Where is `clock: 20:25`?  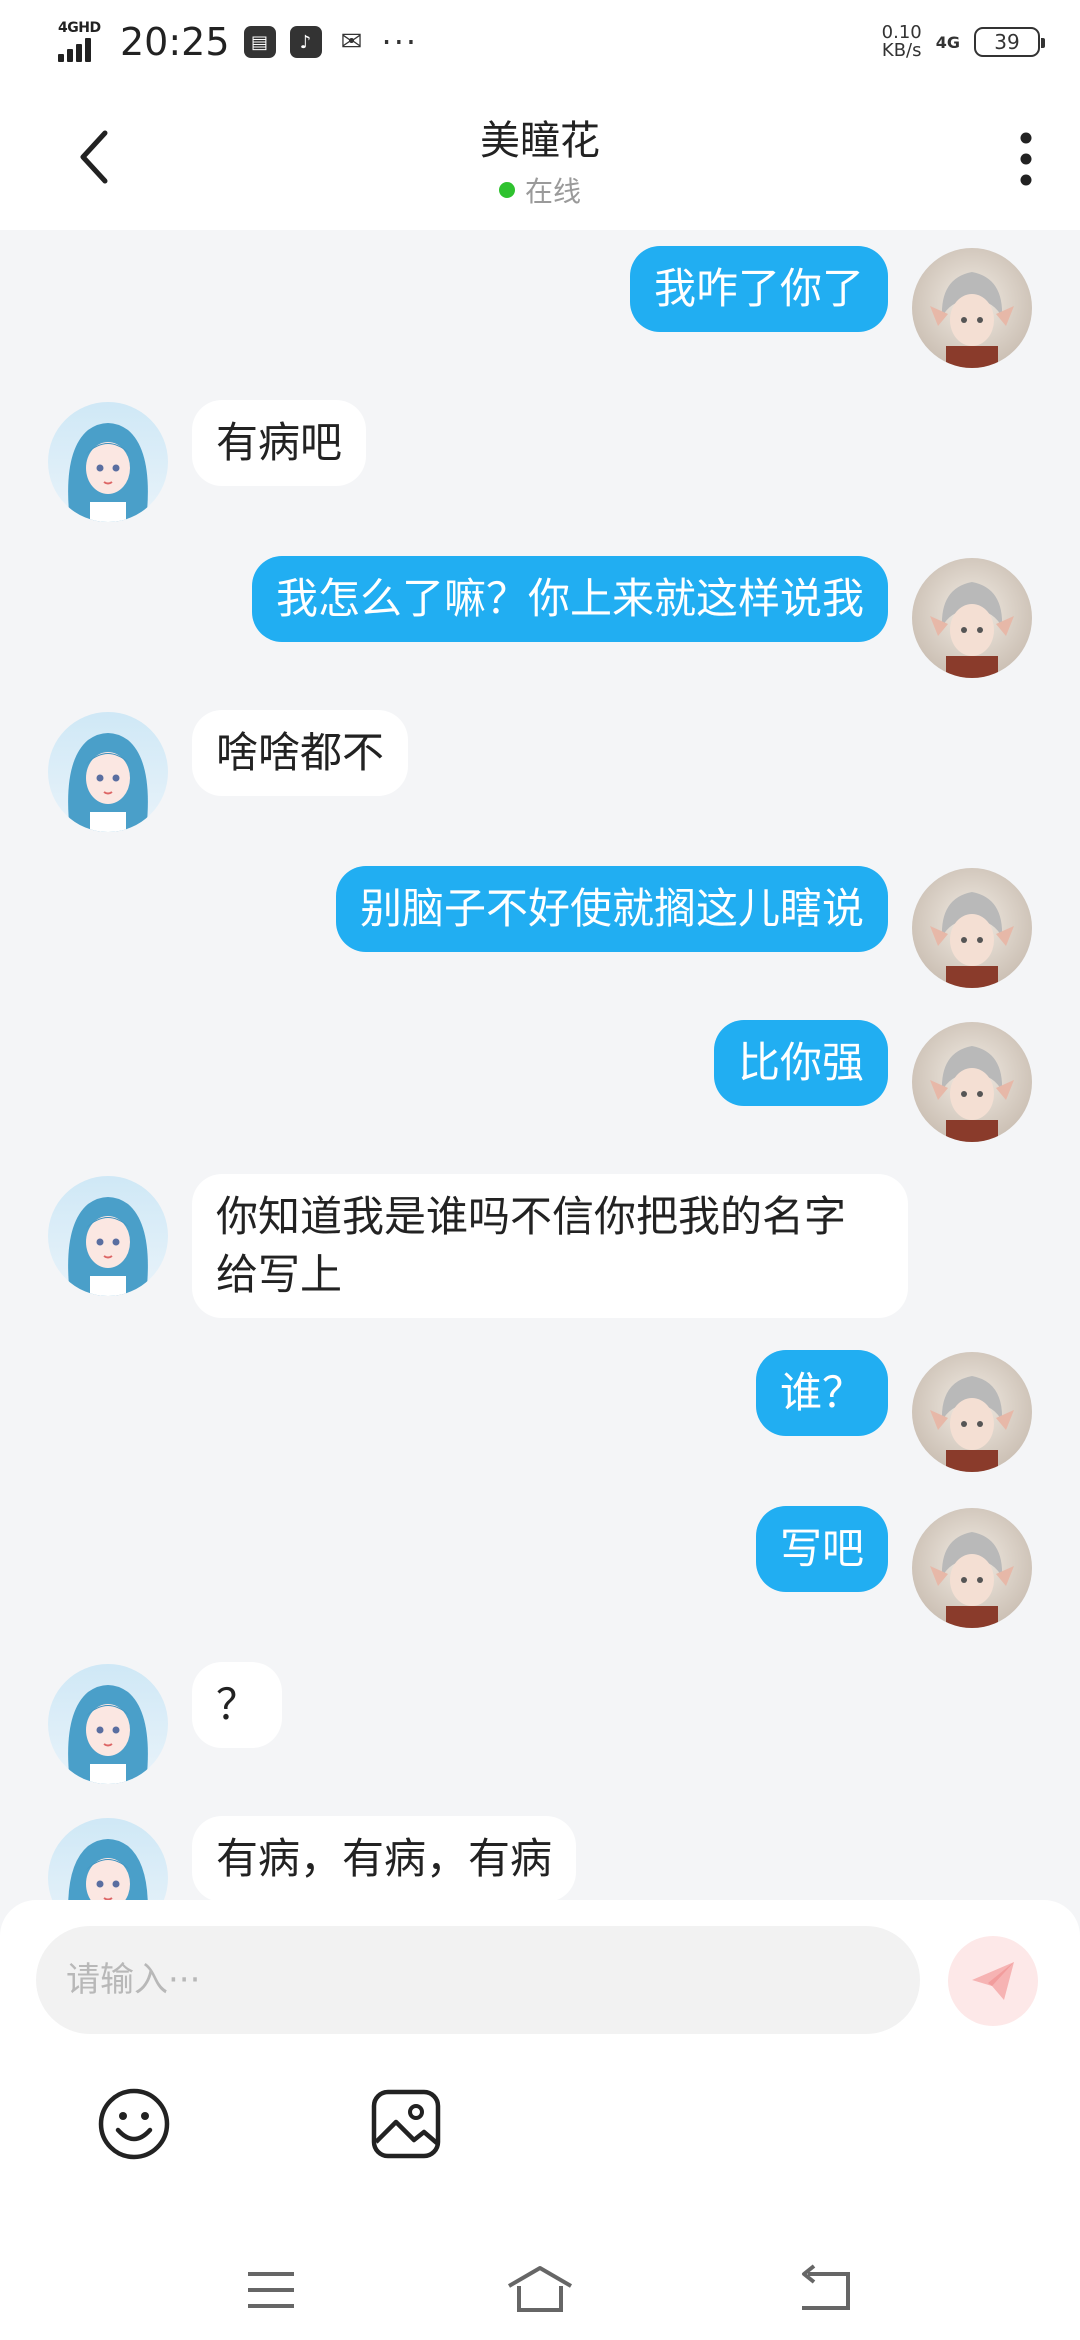
clock: 20:25 is located at coordinates (175, 42).